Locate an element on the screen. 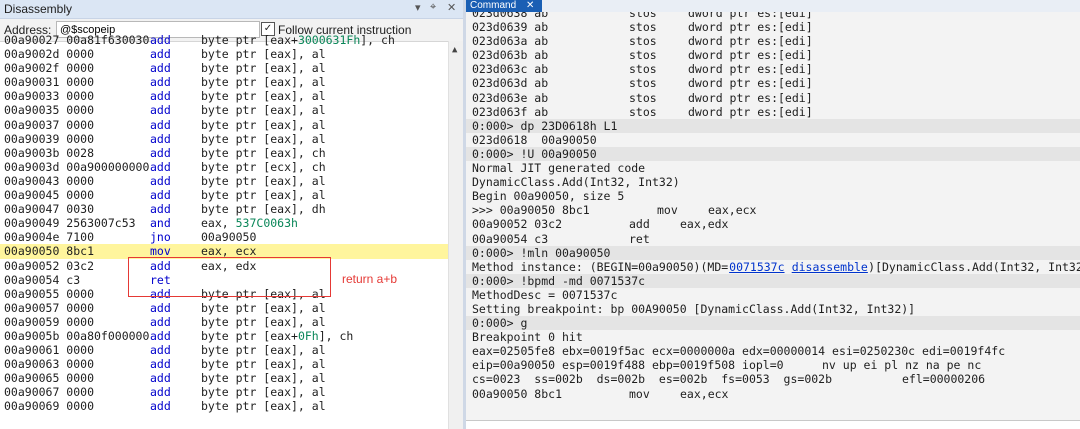 The image size is (1080, 429). instruction-address: 00a90037 0000 is located at coordinates (49, 124).